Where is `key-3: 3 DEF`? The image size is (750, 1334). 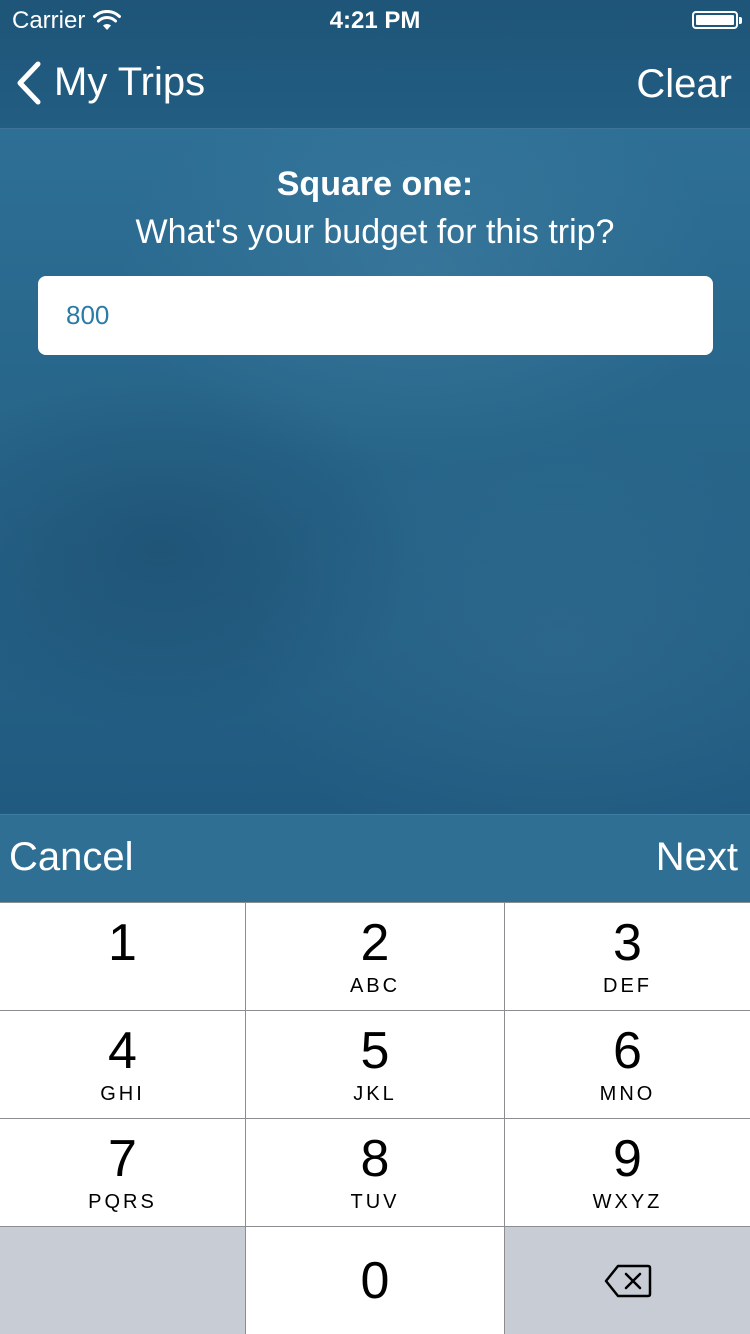
key-3: 3 DEF is located at coordinates (627, 956).